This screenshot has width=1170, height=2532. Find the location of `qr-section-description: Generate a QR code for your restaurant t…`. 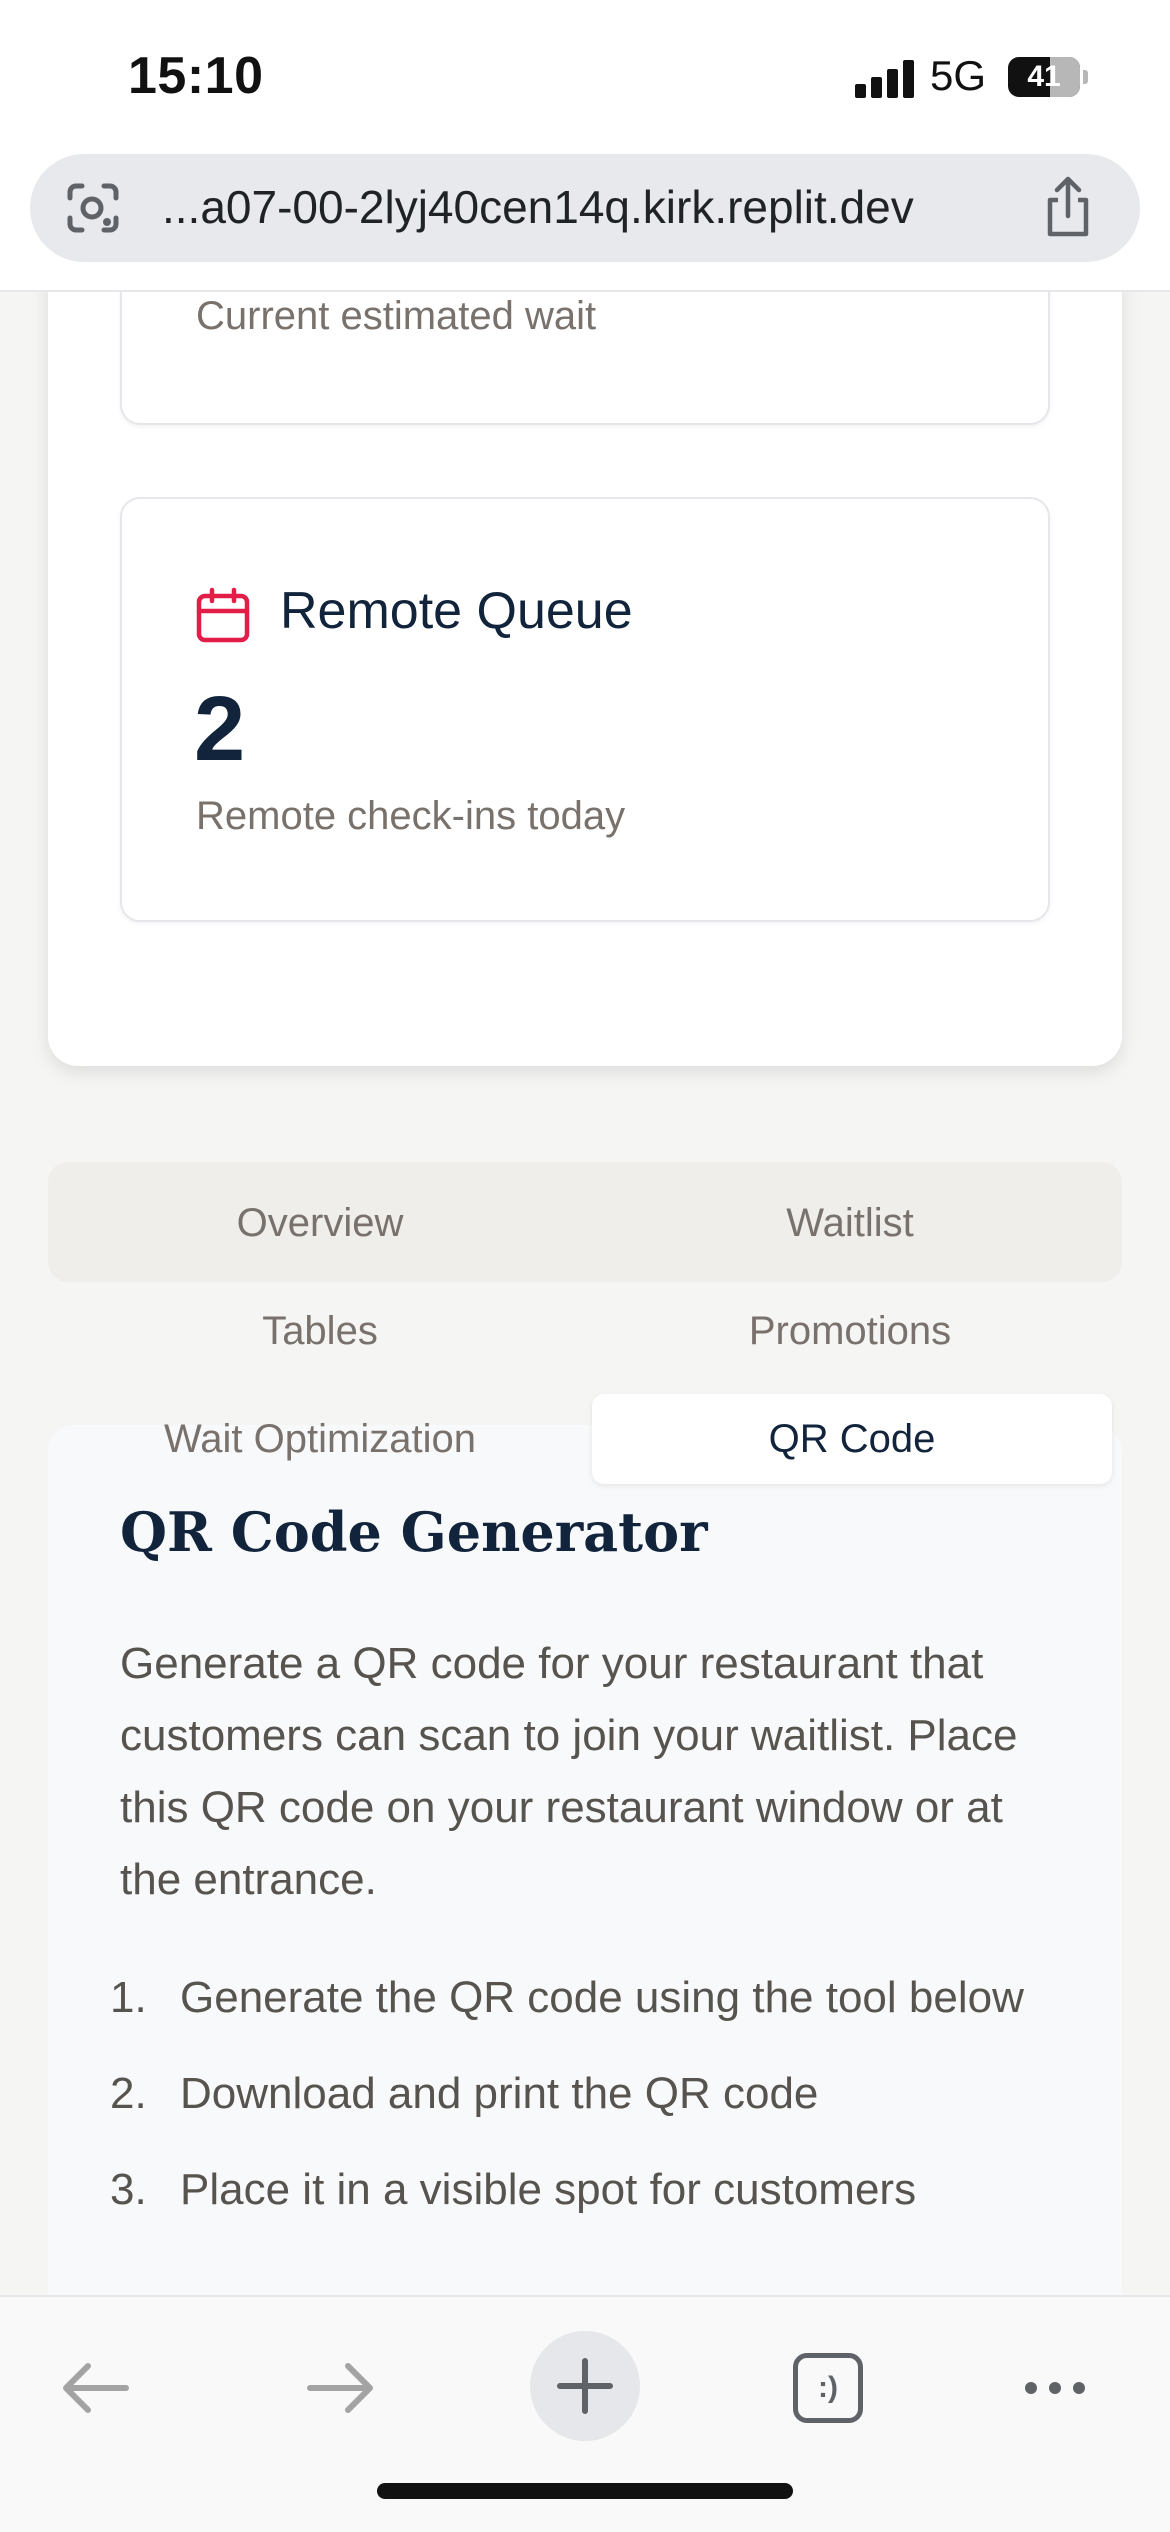

qr-section-description: Generate a QR code for your restaurant t… is located at coordinates (569, 1771).